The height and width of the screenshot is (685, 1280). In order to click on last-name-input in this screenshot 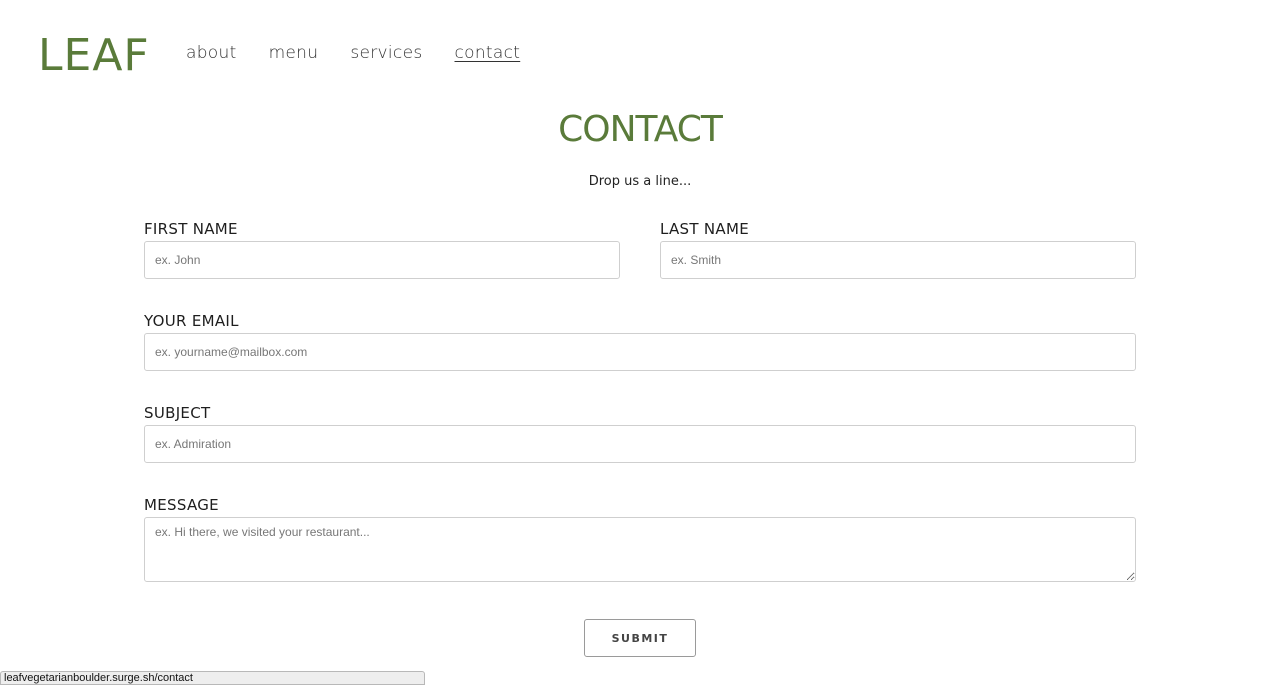, I will do `click(898, 260)`.